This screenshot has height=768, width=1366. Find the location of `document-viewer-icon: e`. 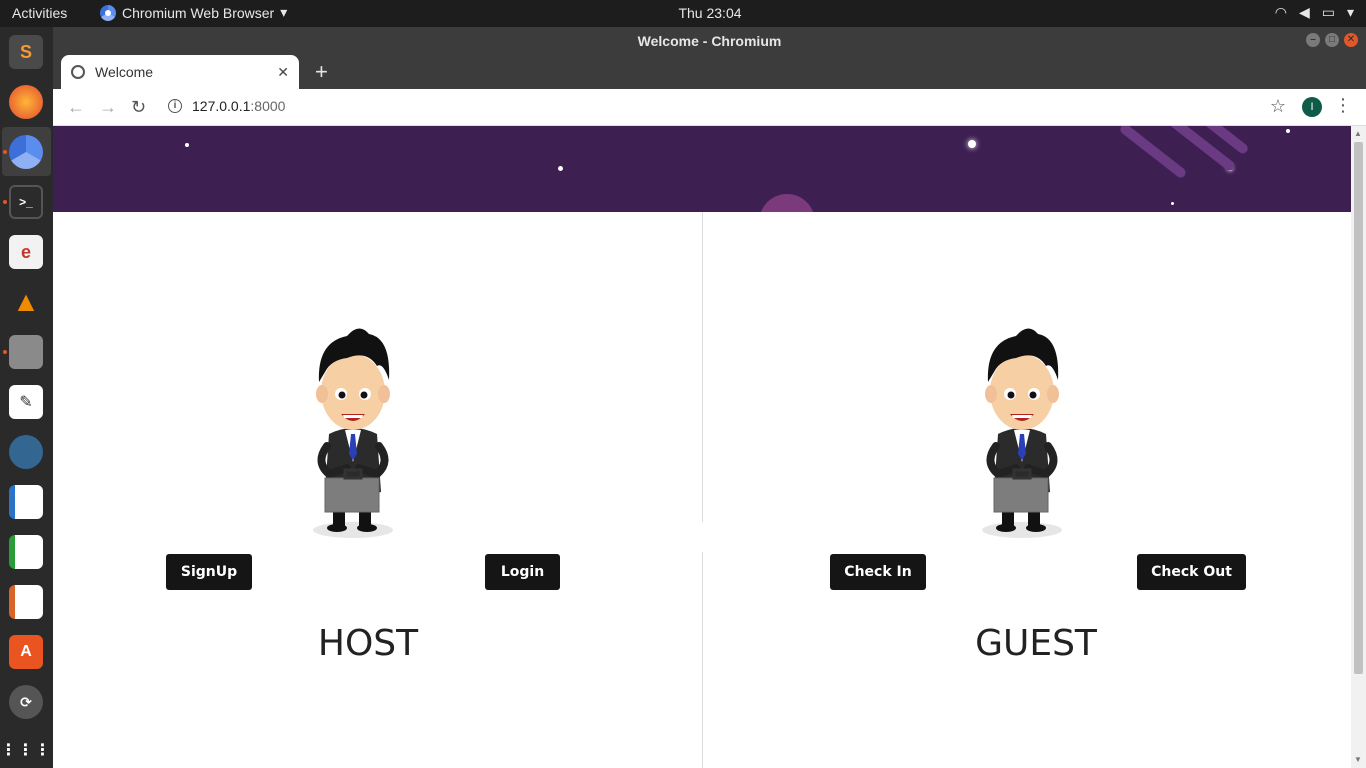

document-viewer-icon: e is located at coordinates (26, 252).